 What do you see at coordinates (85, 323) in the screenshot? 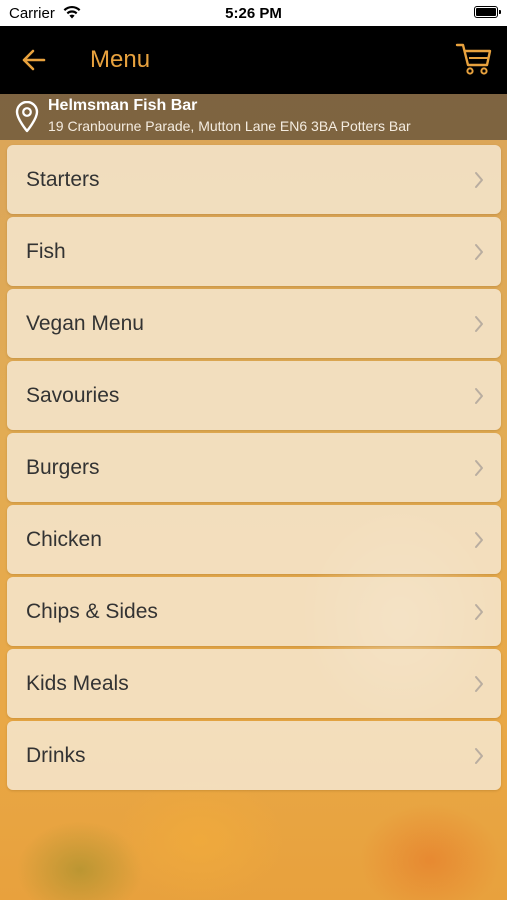
I see `menu-item-label: Vegan Menu` at bounding box center [85, 323].